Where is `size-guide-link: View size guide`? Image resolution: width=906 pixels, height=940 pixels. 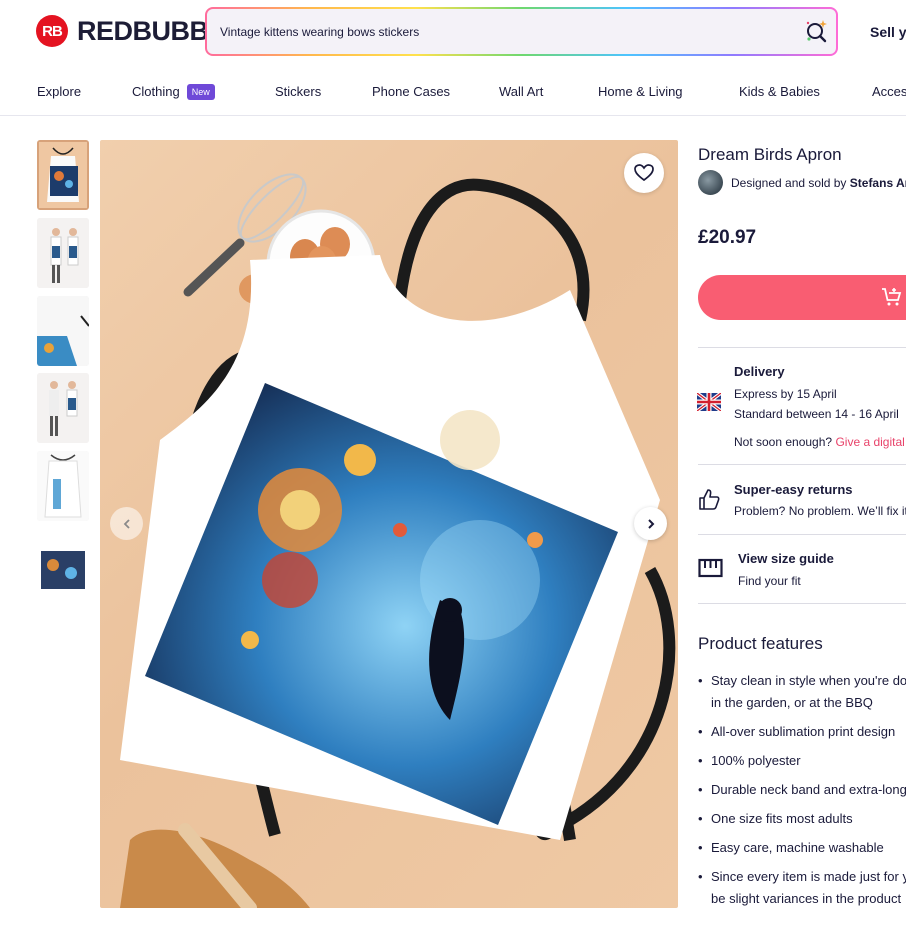 size-guide-link: View size guide is located at coordinates (786, 558).